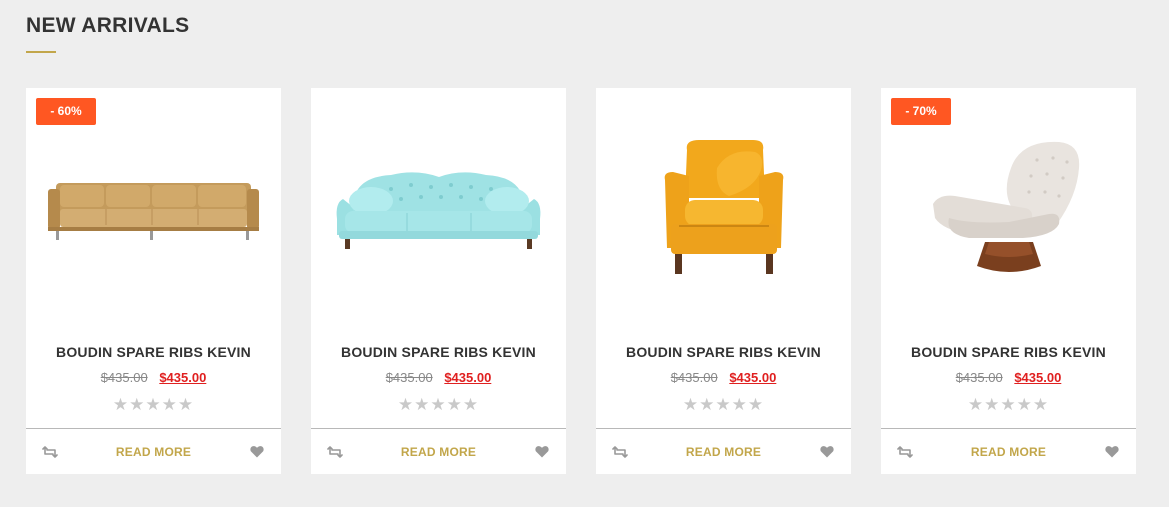 This screenshot has width=1169, height=507. I want to click on discount-badge: - 70%, so click(921, 111).